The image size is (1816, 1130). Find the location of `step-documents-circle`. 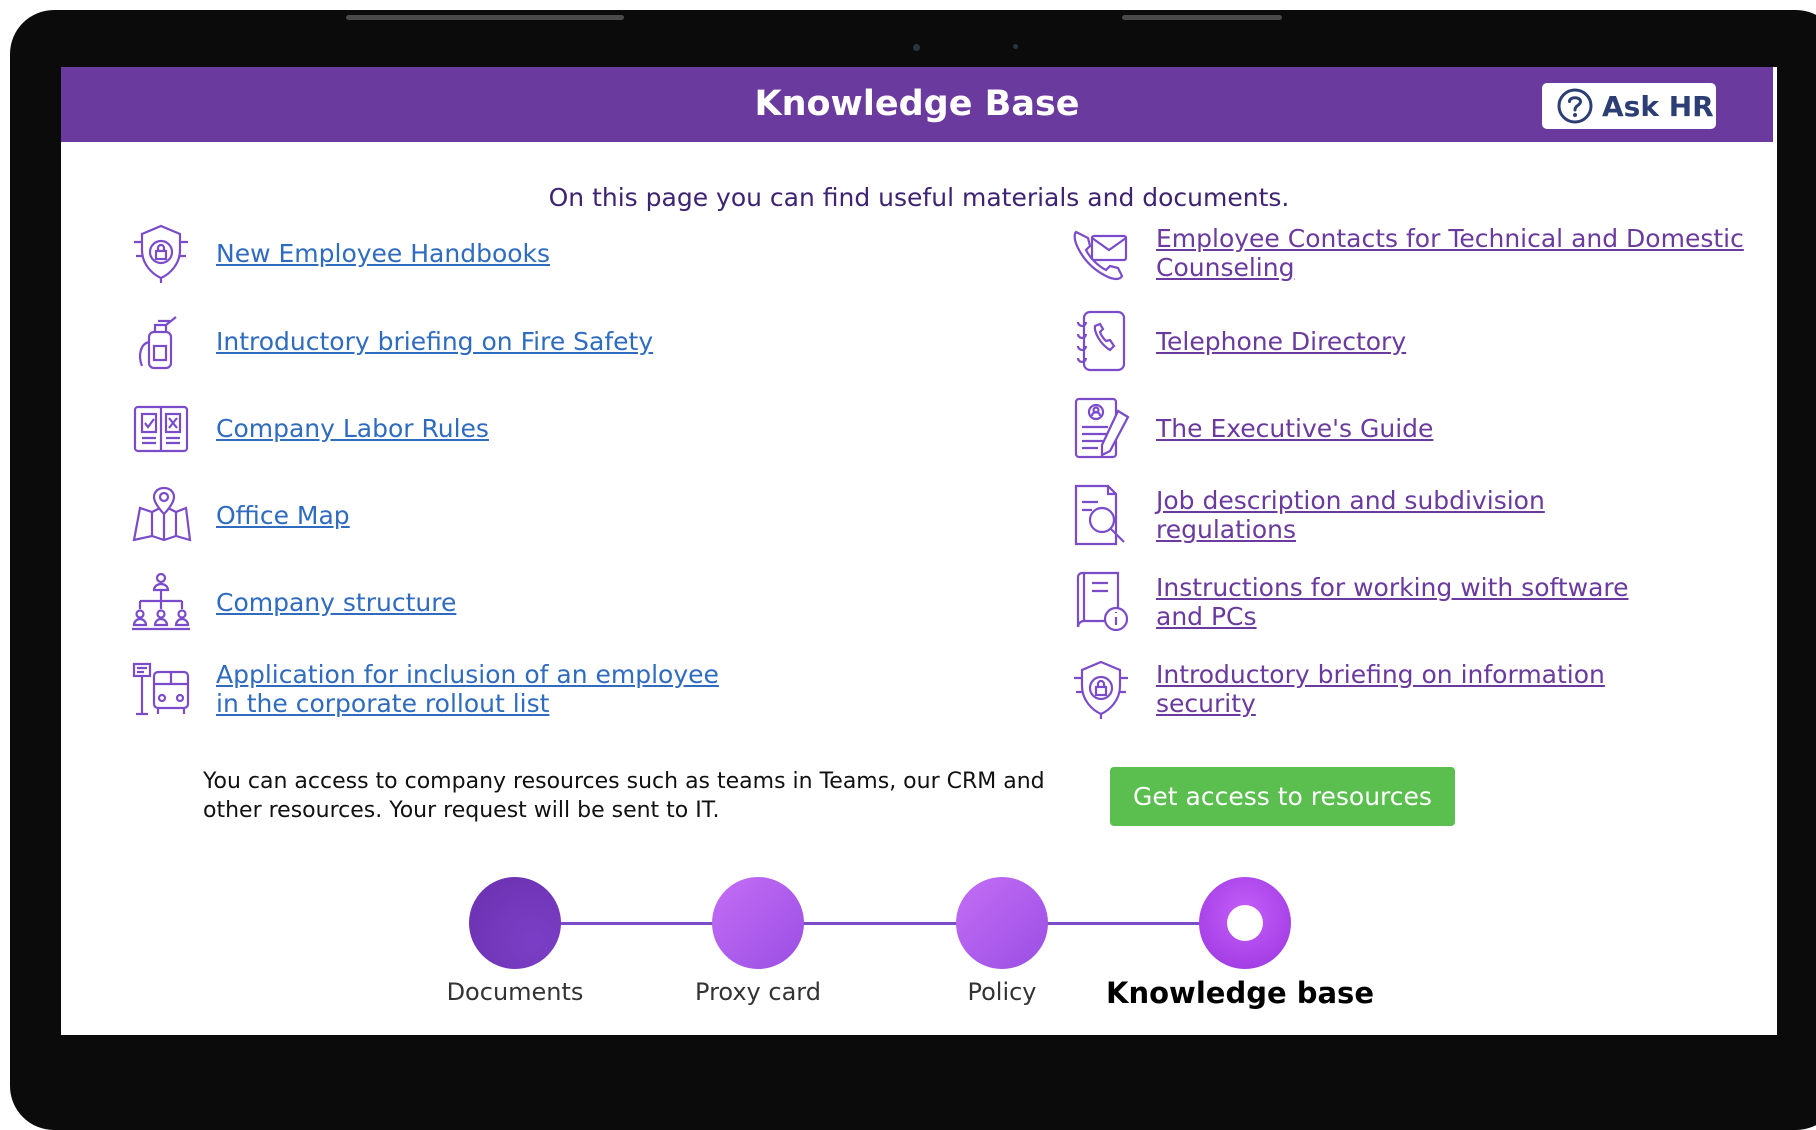

step-documents-circle is located at coordinates (515, 923).